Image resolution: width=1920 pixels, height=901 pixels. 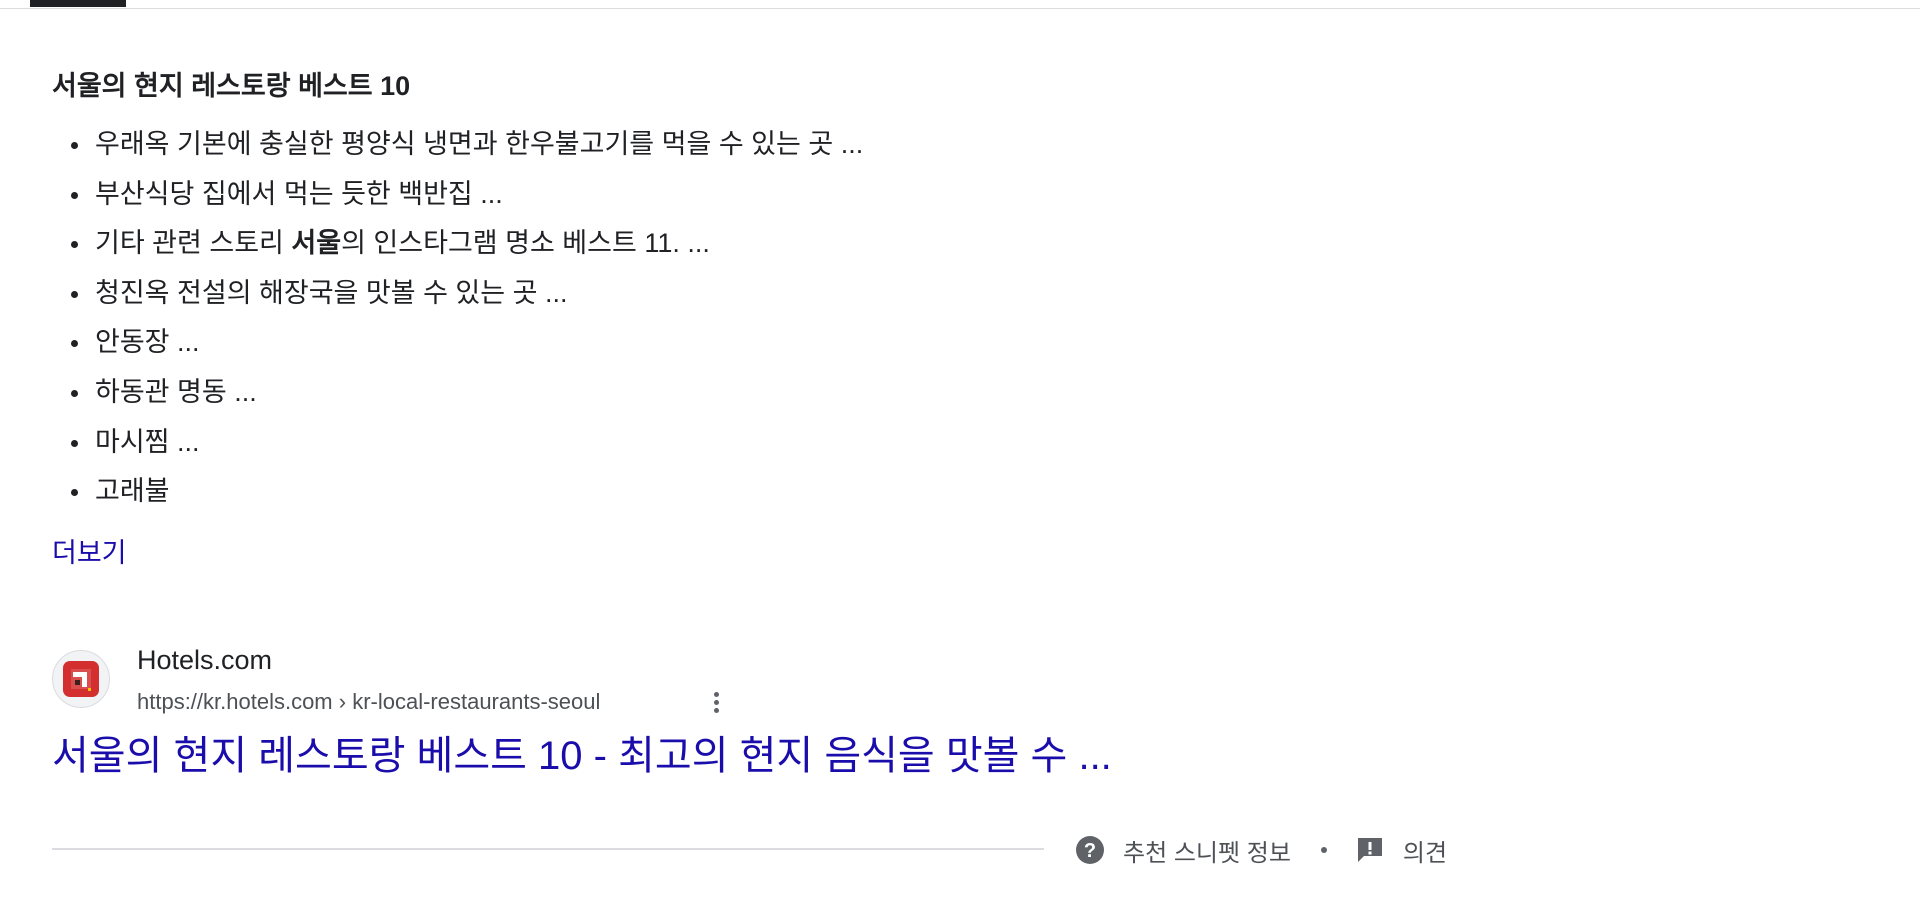 I want to click on site-favicon, so click(x=81, y=679).